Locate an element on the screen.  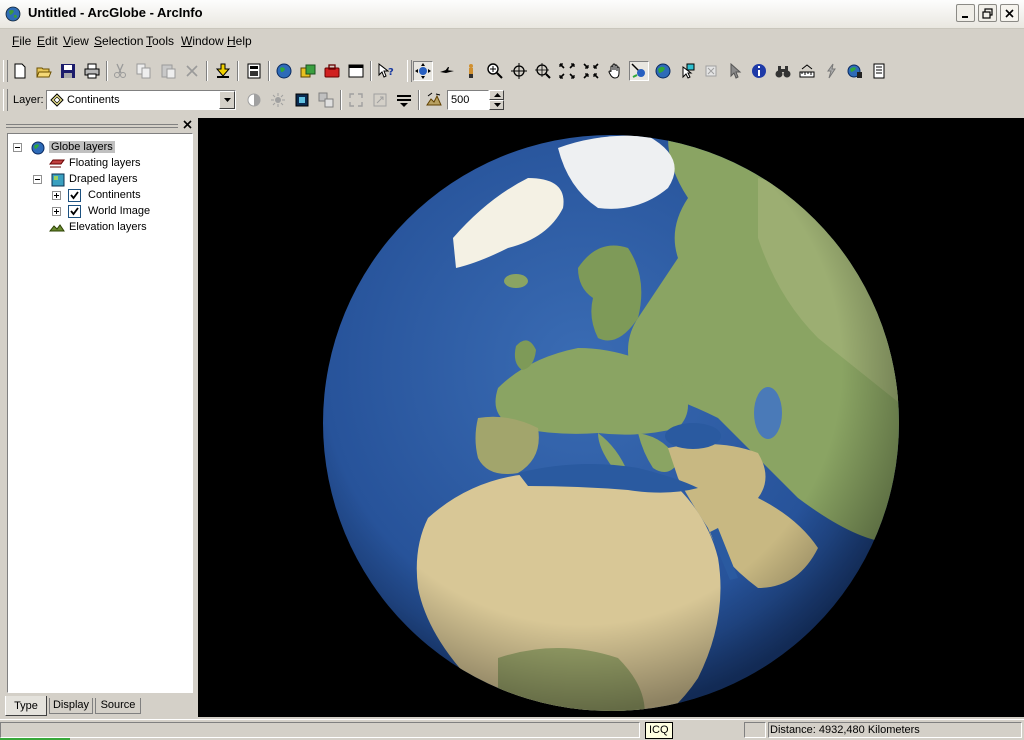
world-image-visibility-checkbox is located at coordinates (74, 211).